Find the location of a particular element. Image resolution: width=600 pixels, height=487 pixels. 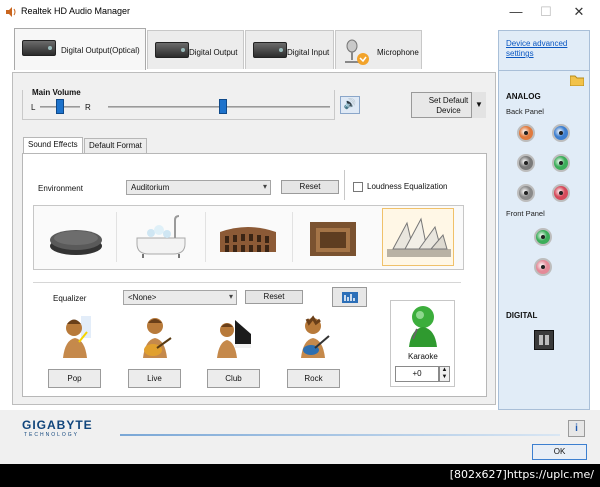

connector-panel is located at coordinates (544, 220).